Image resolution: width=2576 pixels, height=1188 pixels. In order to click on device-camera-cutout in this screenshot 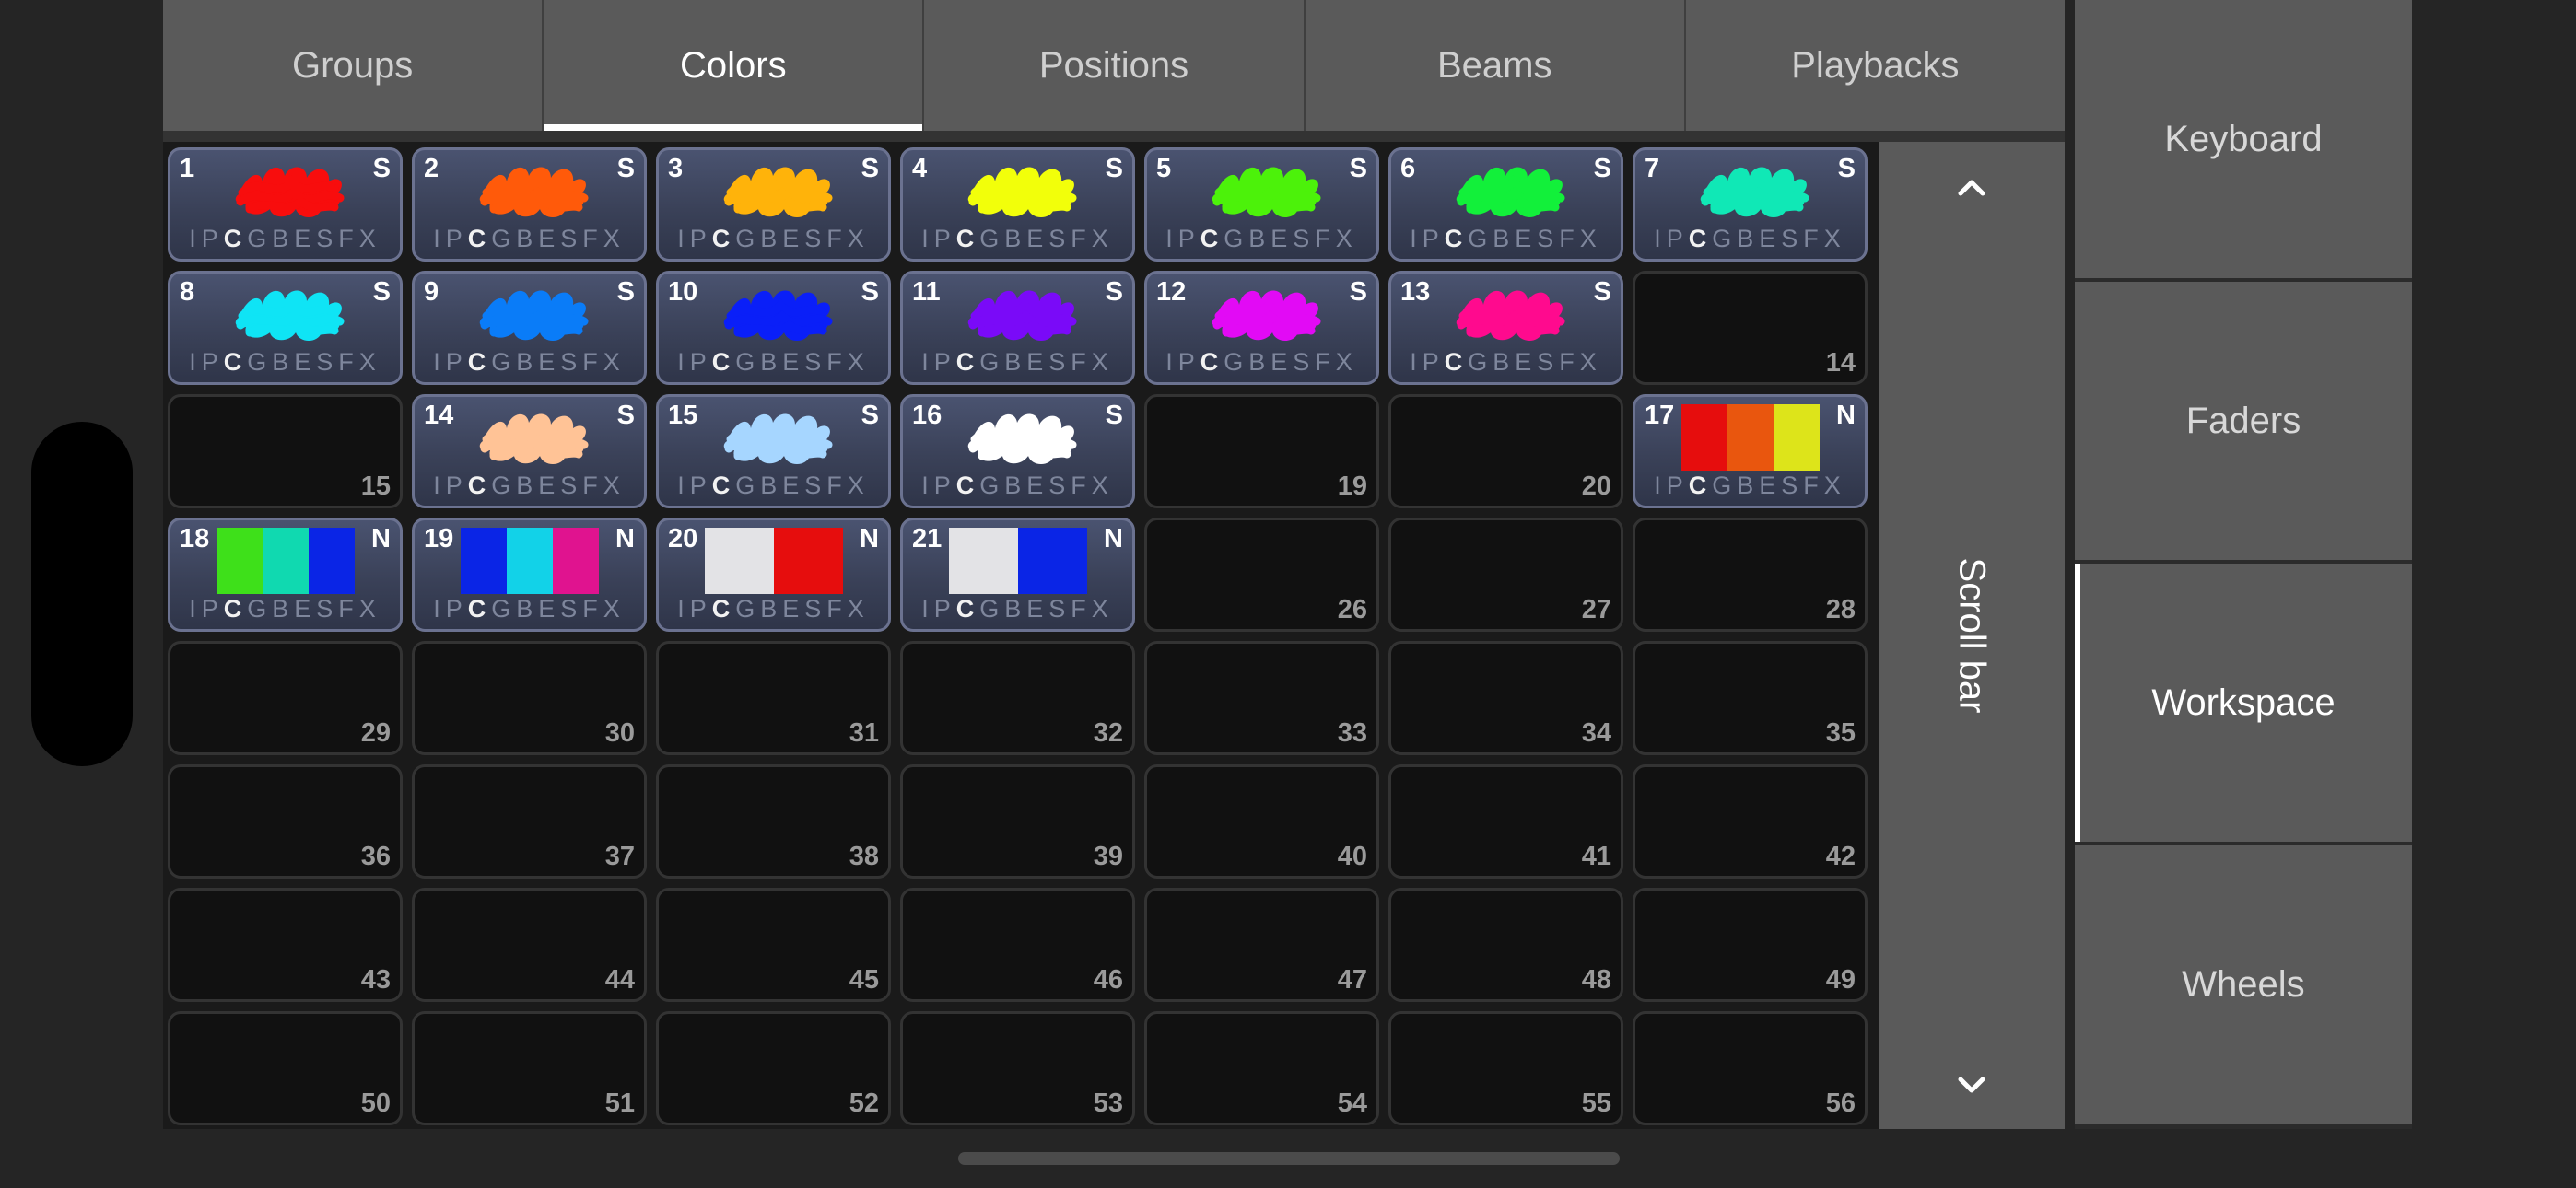, I will do `click(82, 594)`.